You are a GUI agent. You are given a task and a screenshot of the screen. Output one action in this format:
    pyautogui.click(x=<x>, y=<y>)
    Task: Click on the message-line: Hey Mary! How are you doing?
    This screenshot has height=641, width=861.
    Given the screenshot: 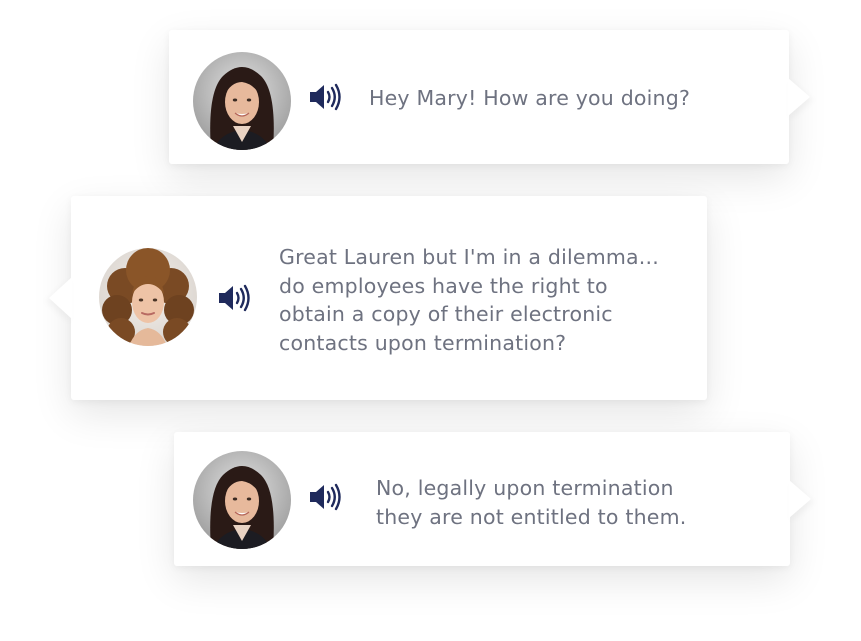 What is the action you would take?
    pyautogui.click(x=530, y=98)
    